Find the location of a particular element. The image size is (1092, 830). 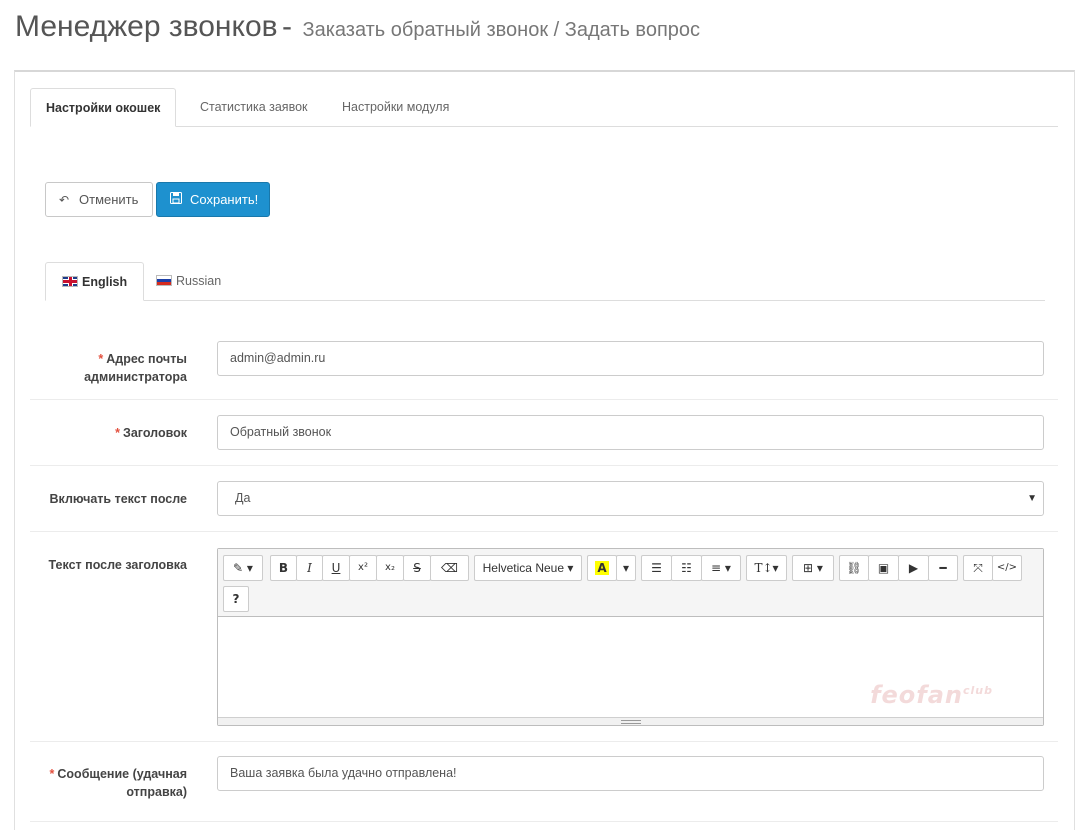

page-subtitle: Заказать обратный звонок / Задать вопрос is located at coordinates (501, 30).